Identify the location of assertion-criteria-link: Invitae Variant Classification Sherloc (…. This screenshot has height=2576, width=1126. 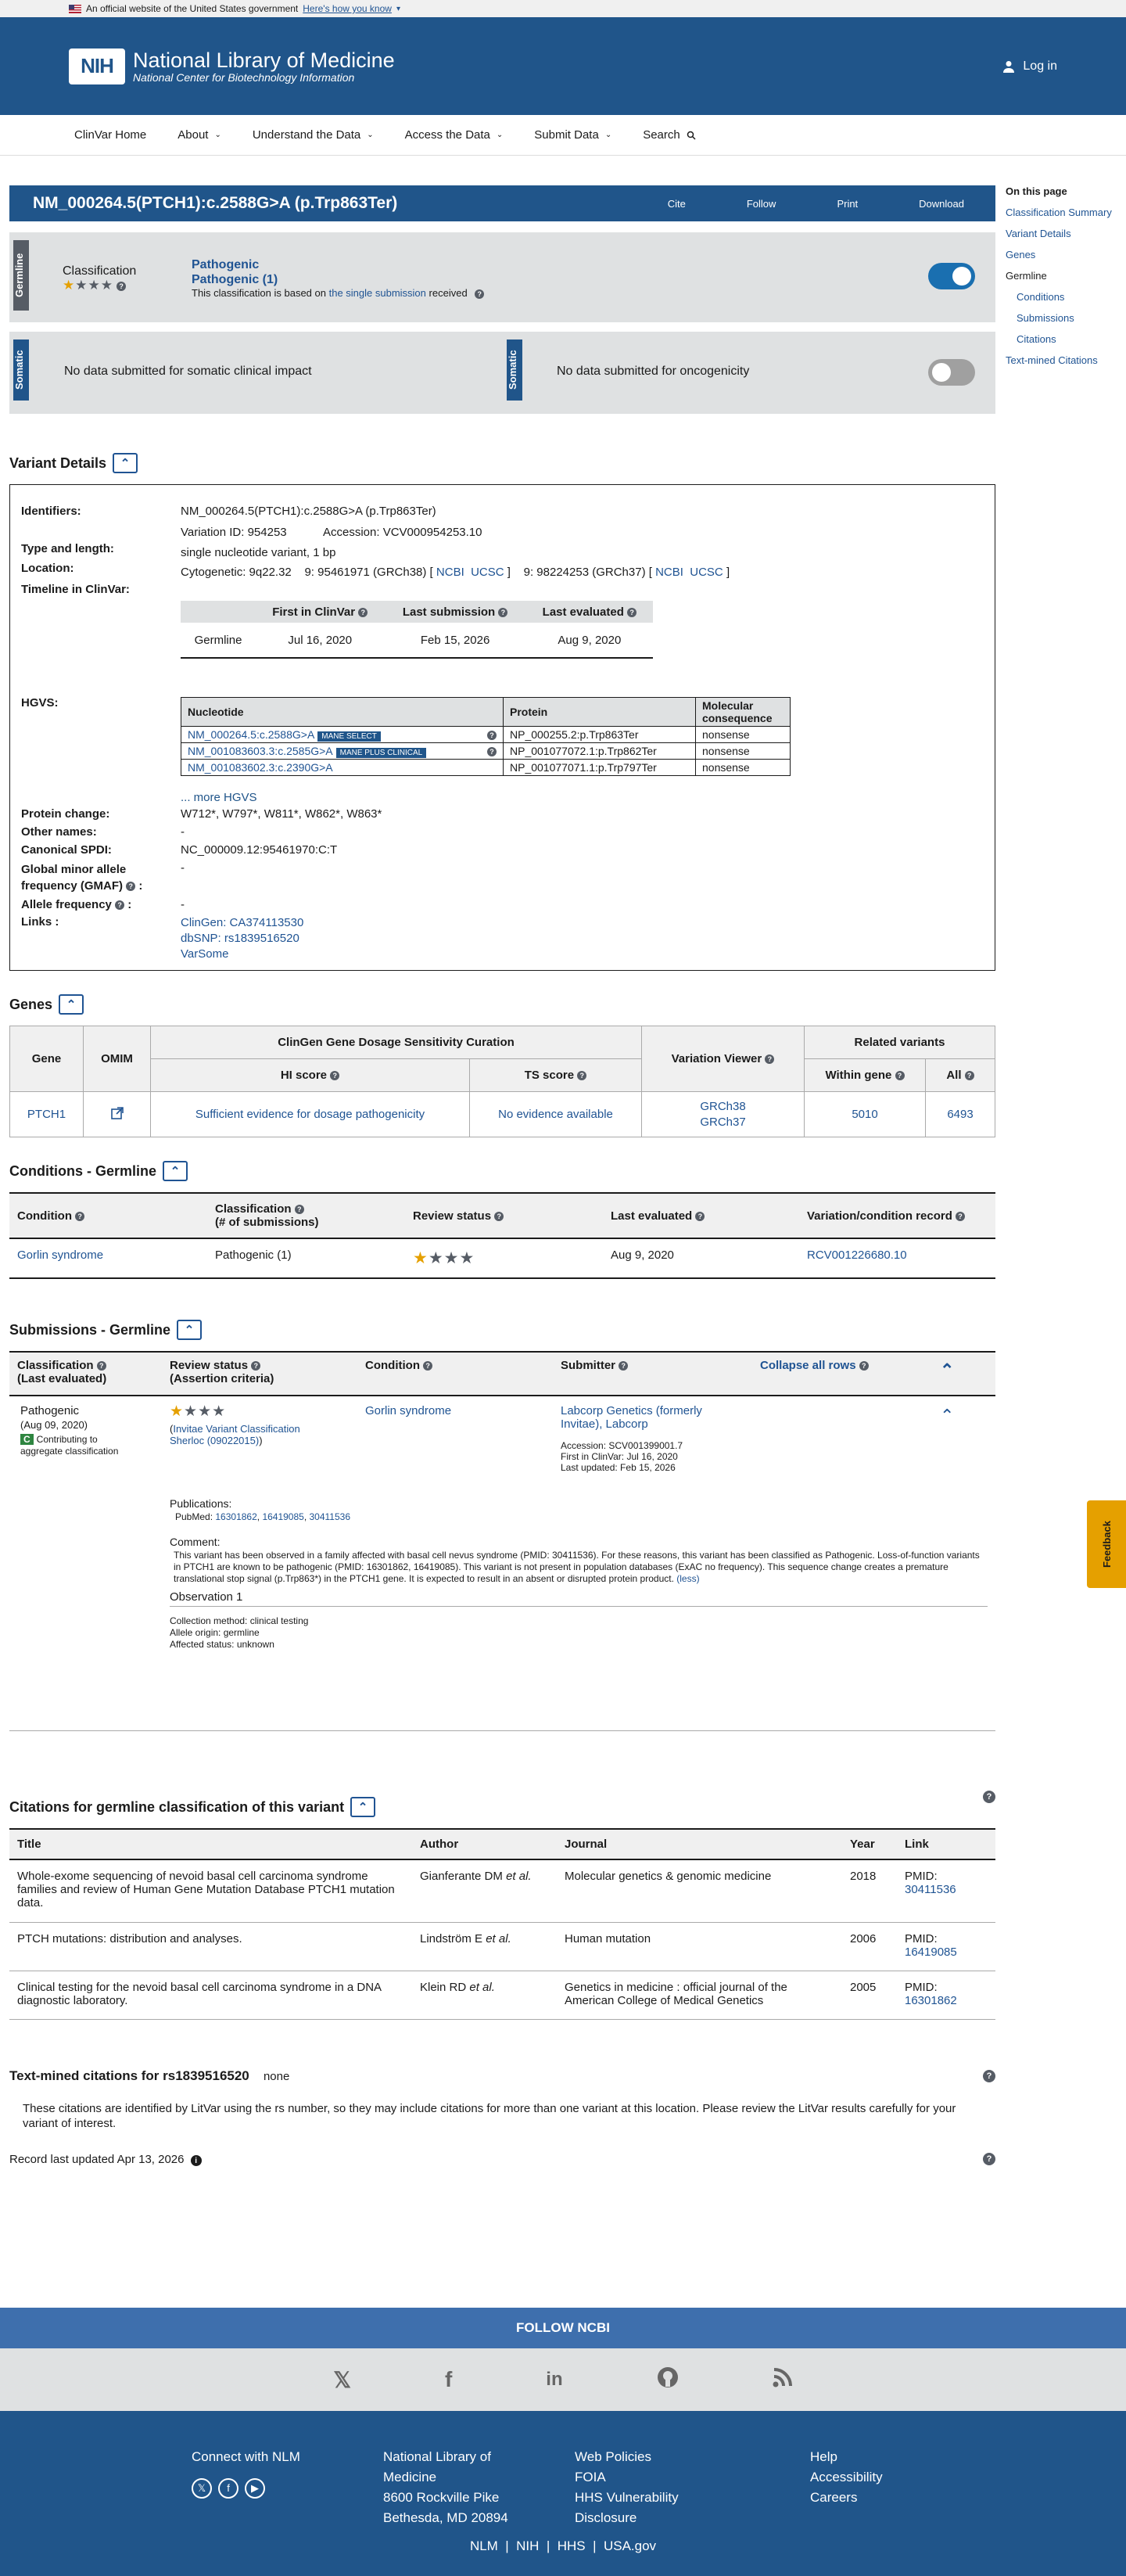
(235, 1434).